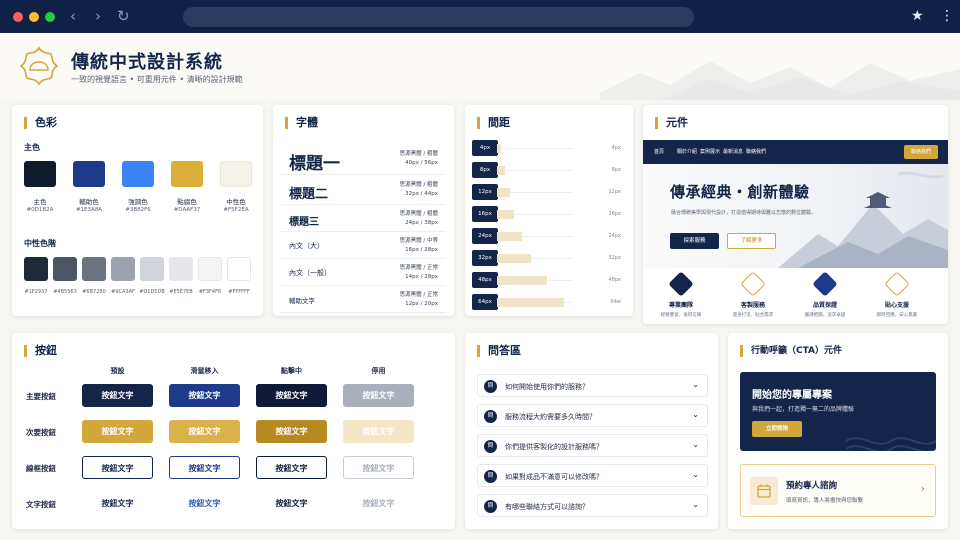 Image resolution: width=960 pixels, height=540 pixels. I want to click on neutral-hex: #4B5563, so click(65, 292).